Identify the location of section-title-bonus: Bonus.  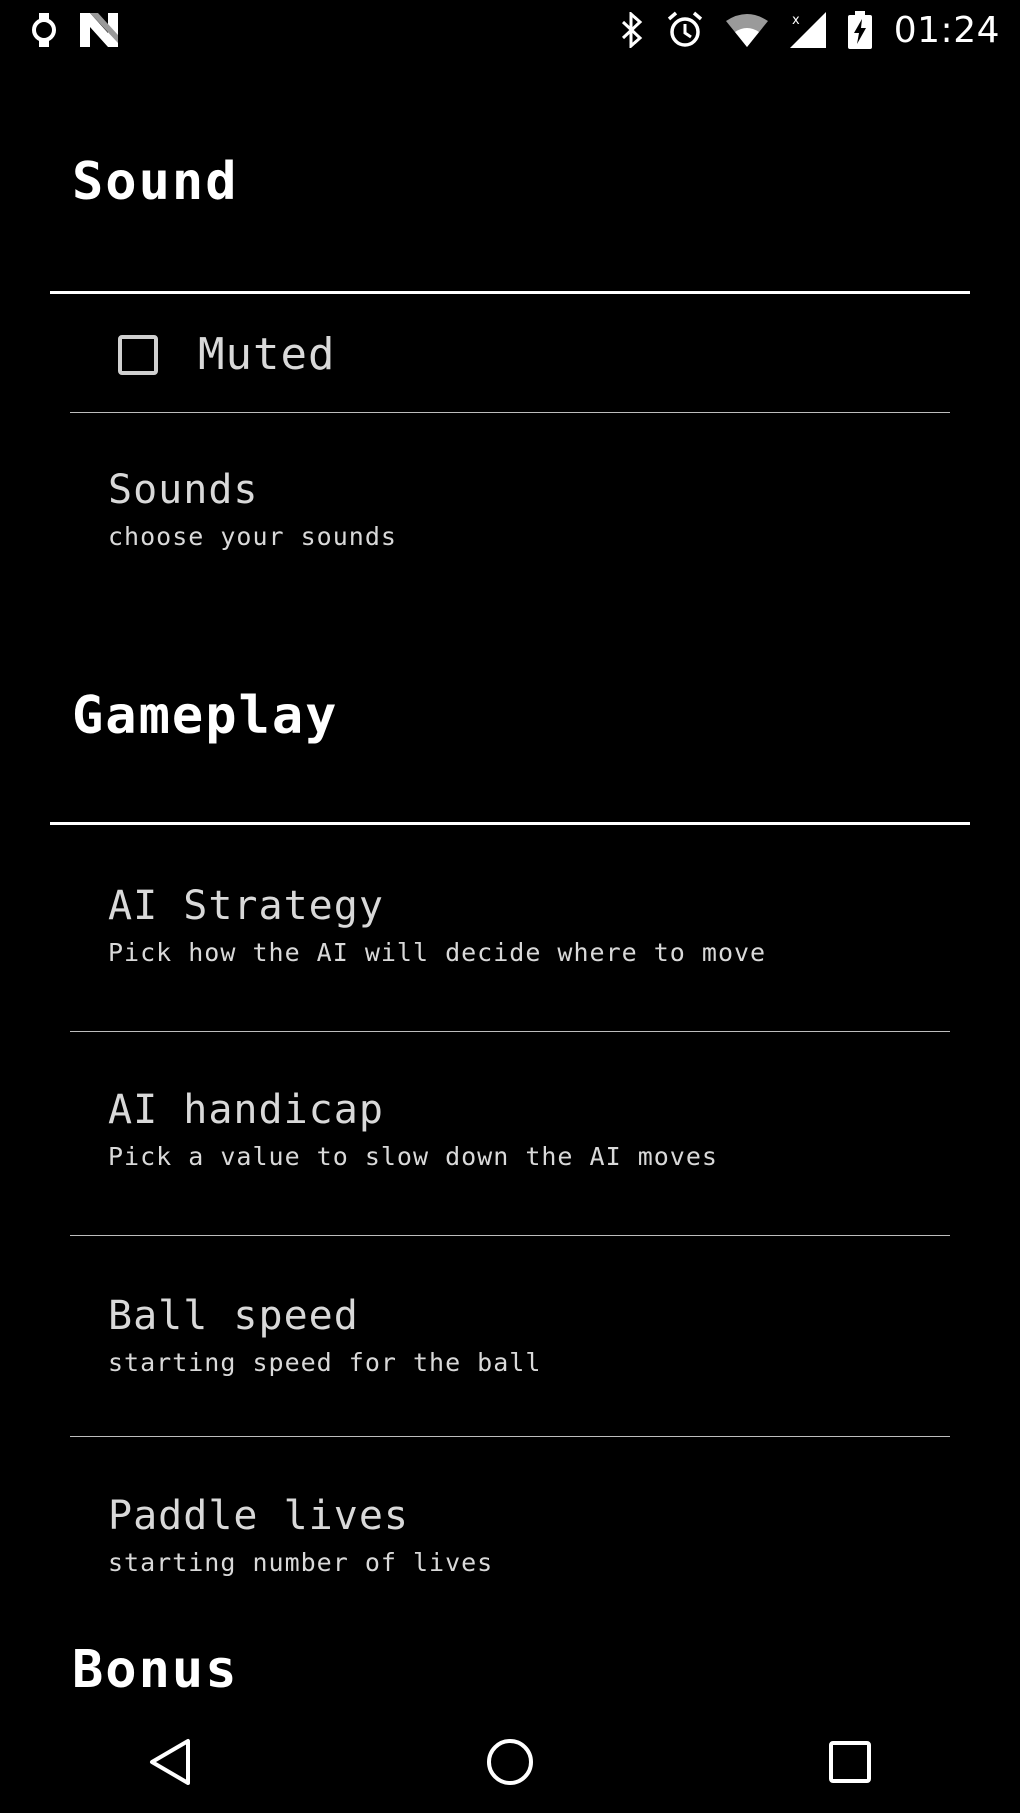
(155, 1670).